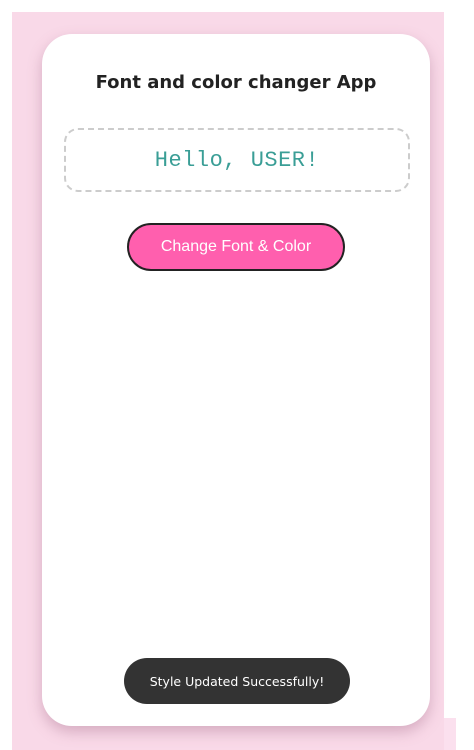 The image size is (474, 750). I want to click on toast-message: Style Updated Successfully!, so click(237, 681).